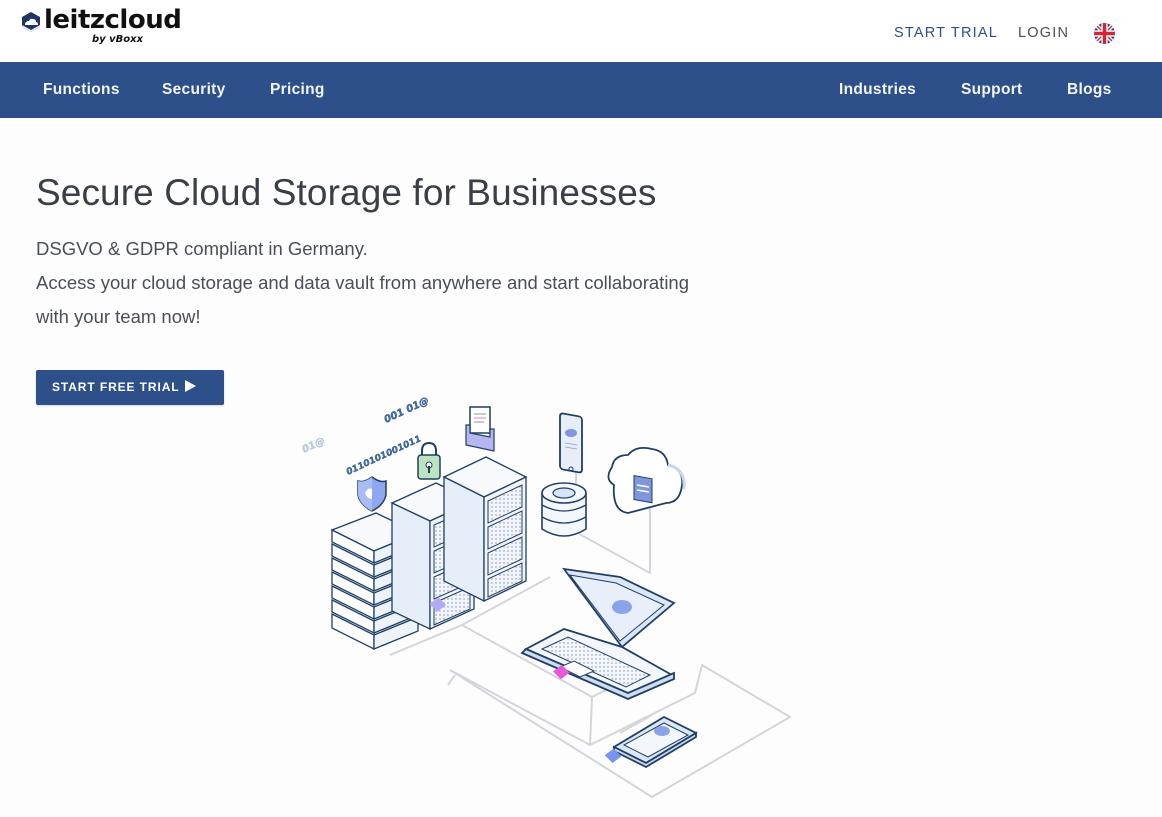 This screenshot has width=1162, height=817. What do you see at coordinates (1043, 33) in the screenshot?
I see `login-link: LOGIN` at bounding box center [1043, 33].